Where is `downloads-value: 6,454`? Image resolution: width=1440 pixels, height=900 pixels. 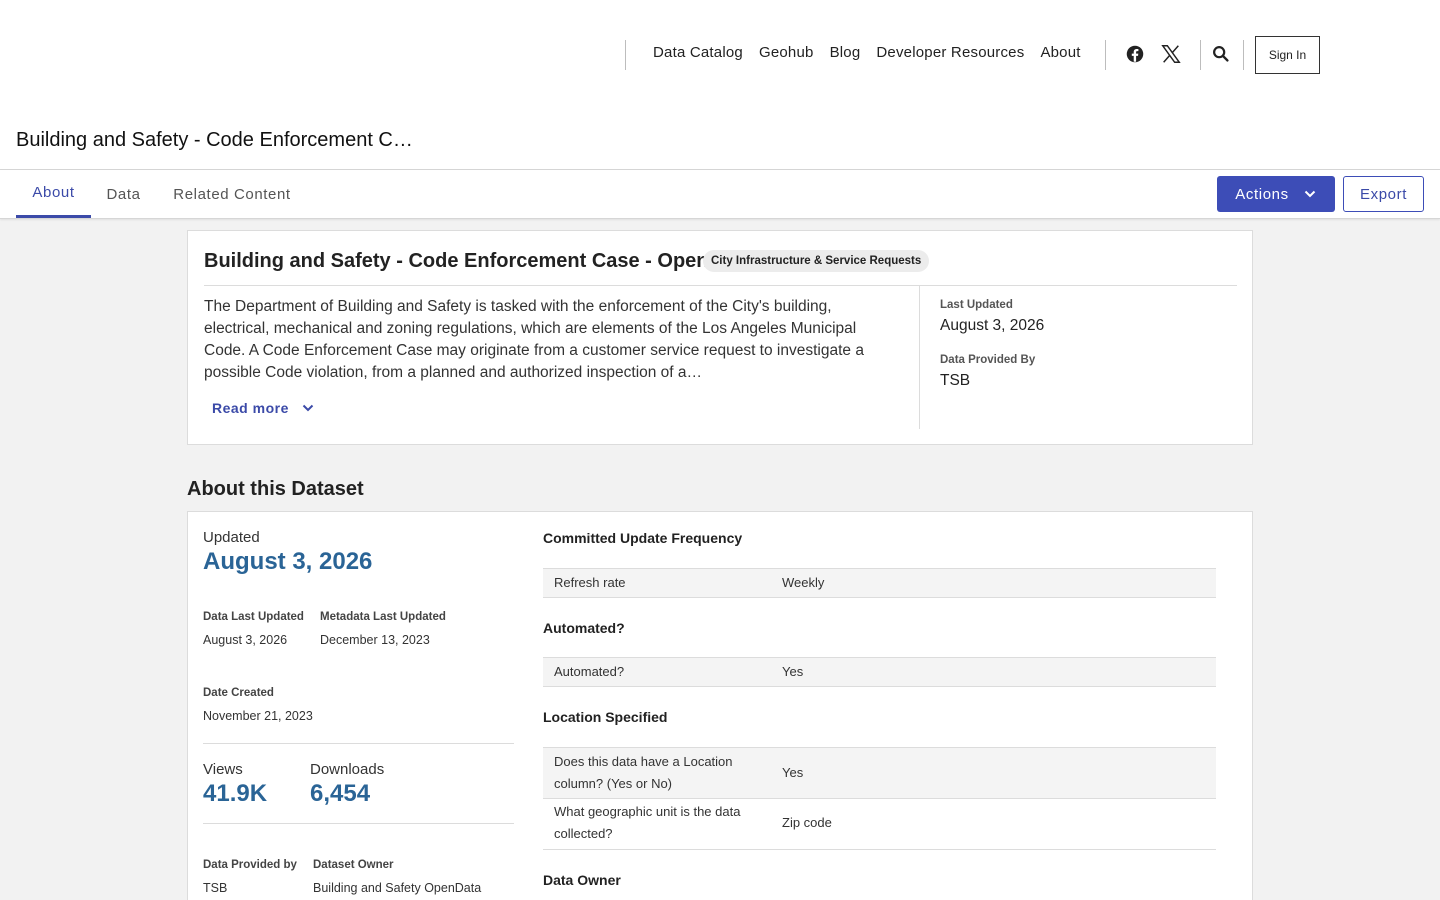
downloads-value: 6,454 is located at coordinates (340, 793).